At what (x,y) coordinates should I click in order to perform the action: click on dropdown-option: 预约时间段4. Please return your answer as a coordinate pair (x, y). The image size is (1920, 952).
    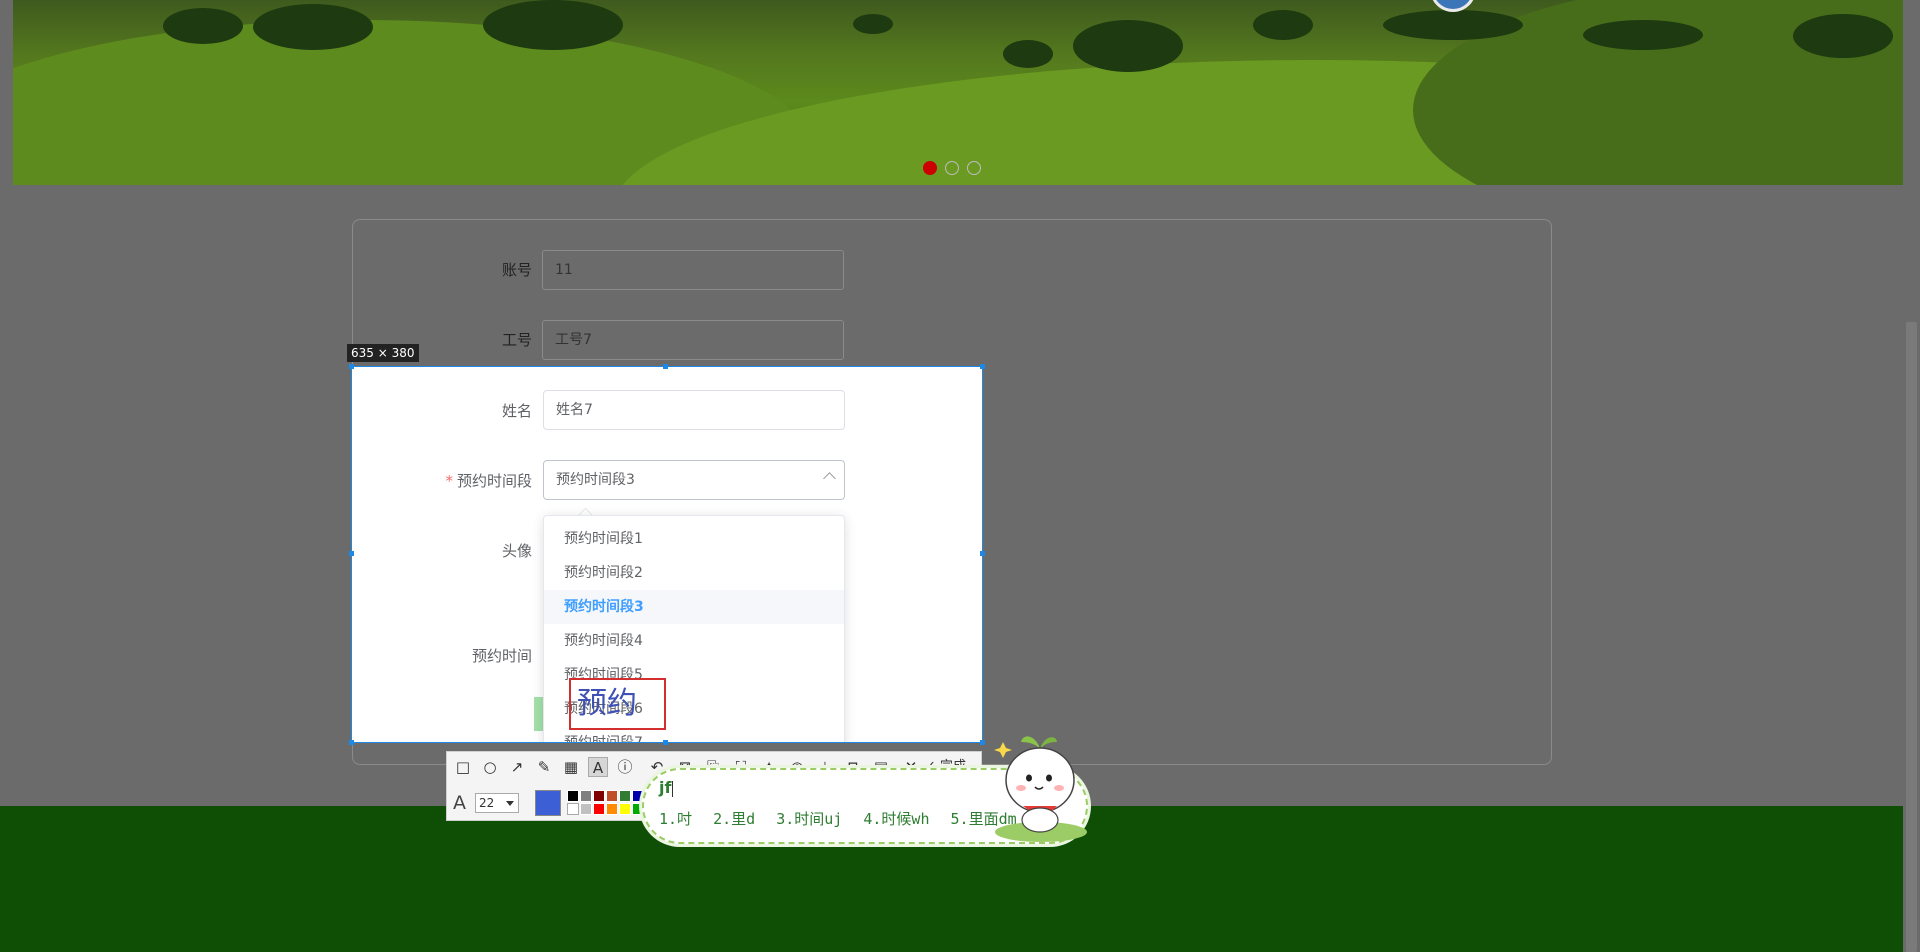
    Looking at the image, I should click on (694, 641).